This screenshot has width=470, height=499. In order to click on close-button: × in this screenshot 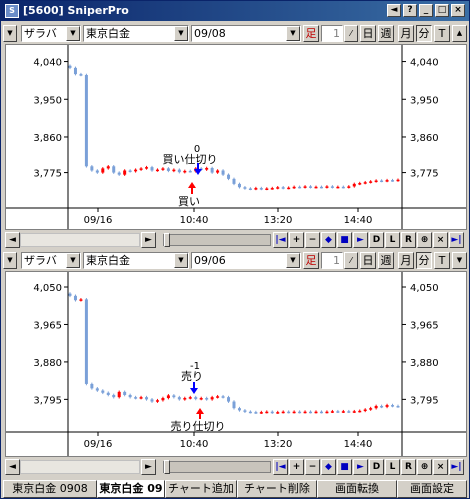, I will do `click(458, 10)`.